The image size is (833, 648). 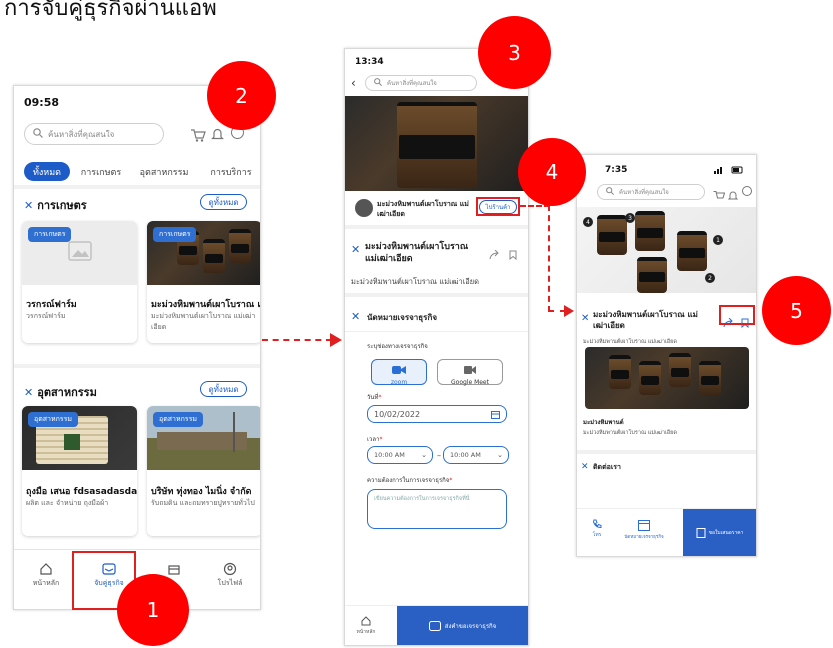 What do you see at coordinates (603, 422) in the screenshot?
I see `item-title: มะม่วงหิมพานต์` at bounding box center [603, 422].